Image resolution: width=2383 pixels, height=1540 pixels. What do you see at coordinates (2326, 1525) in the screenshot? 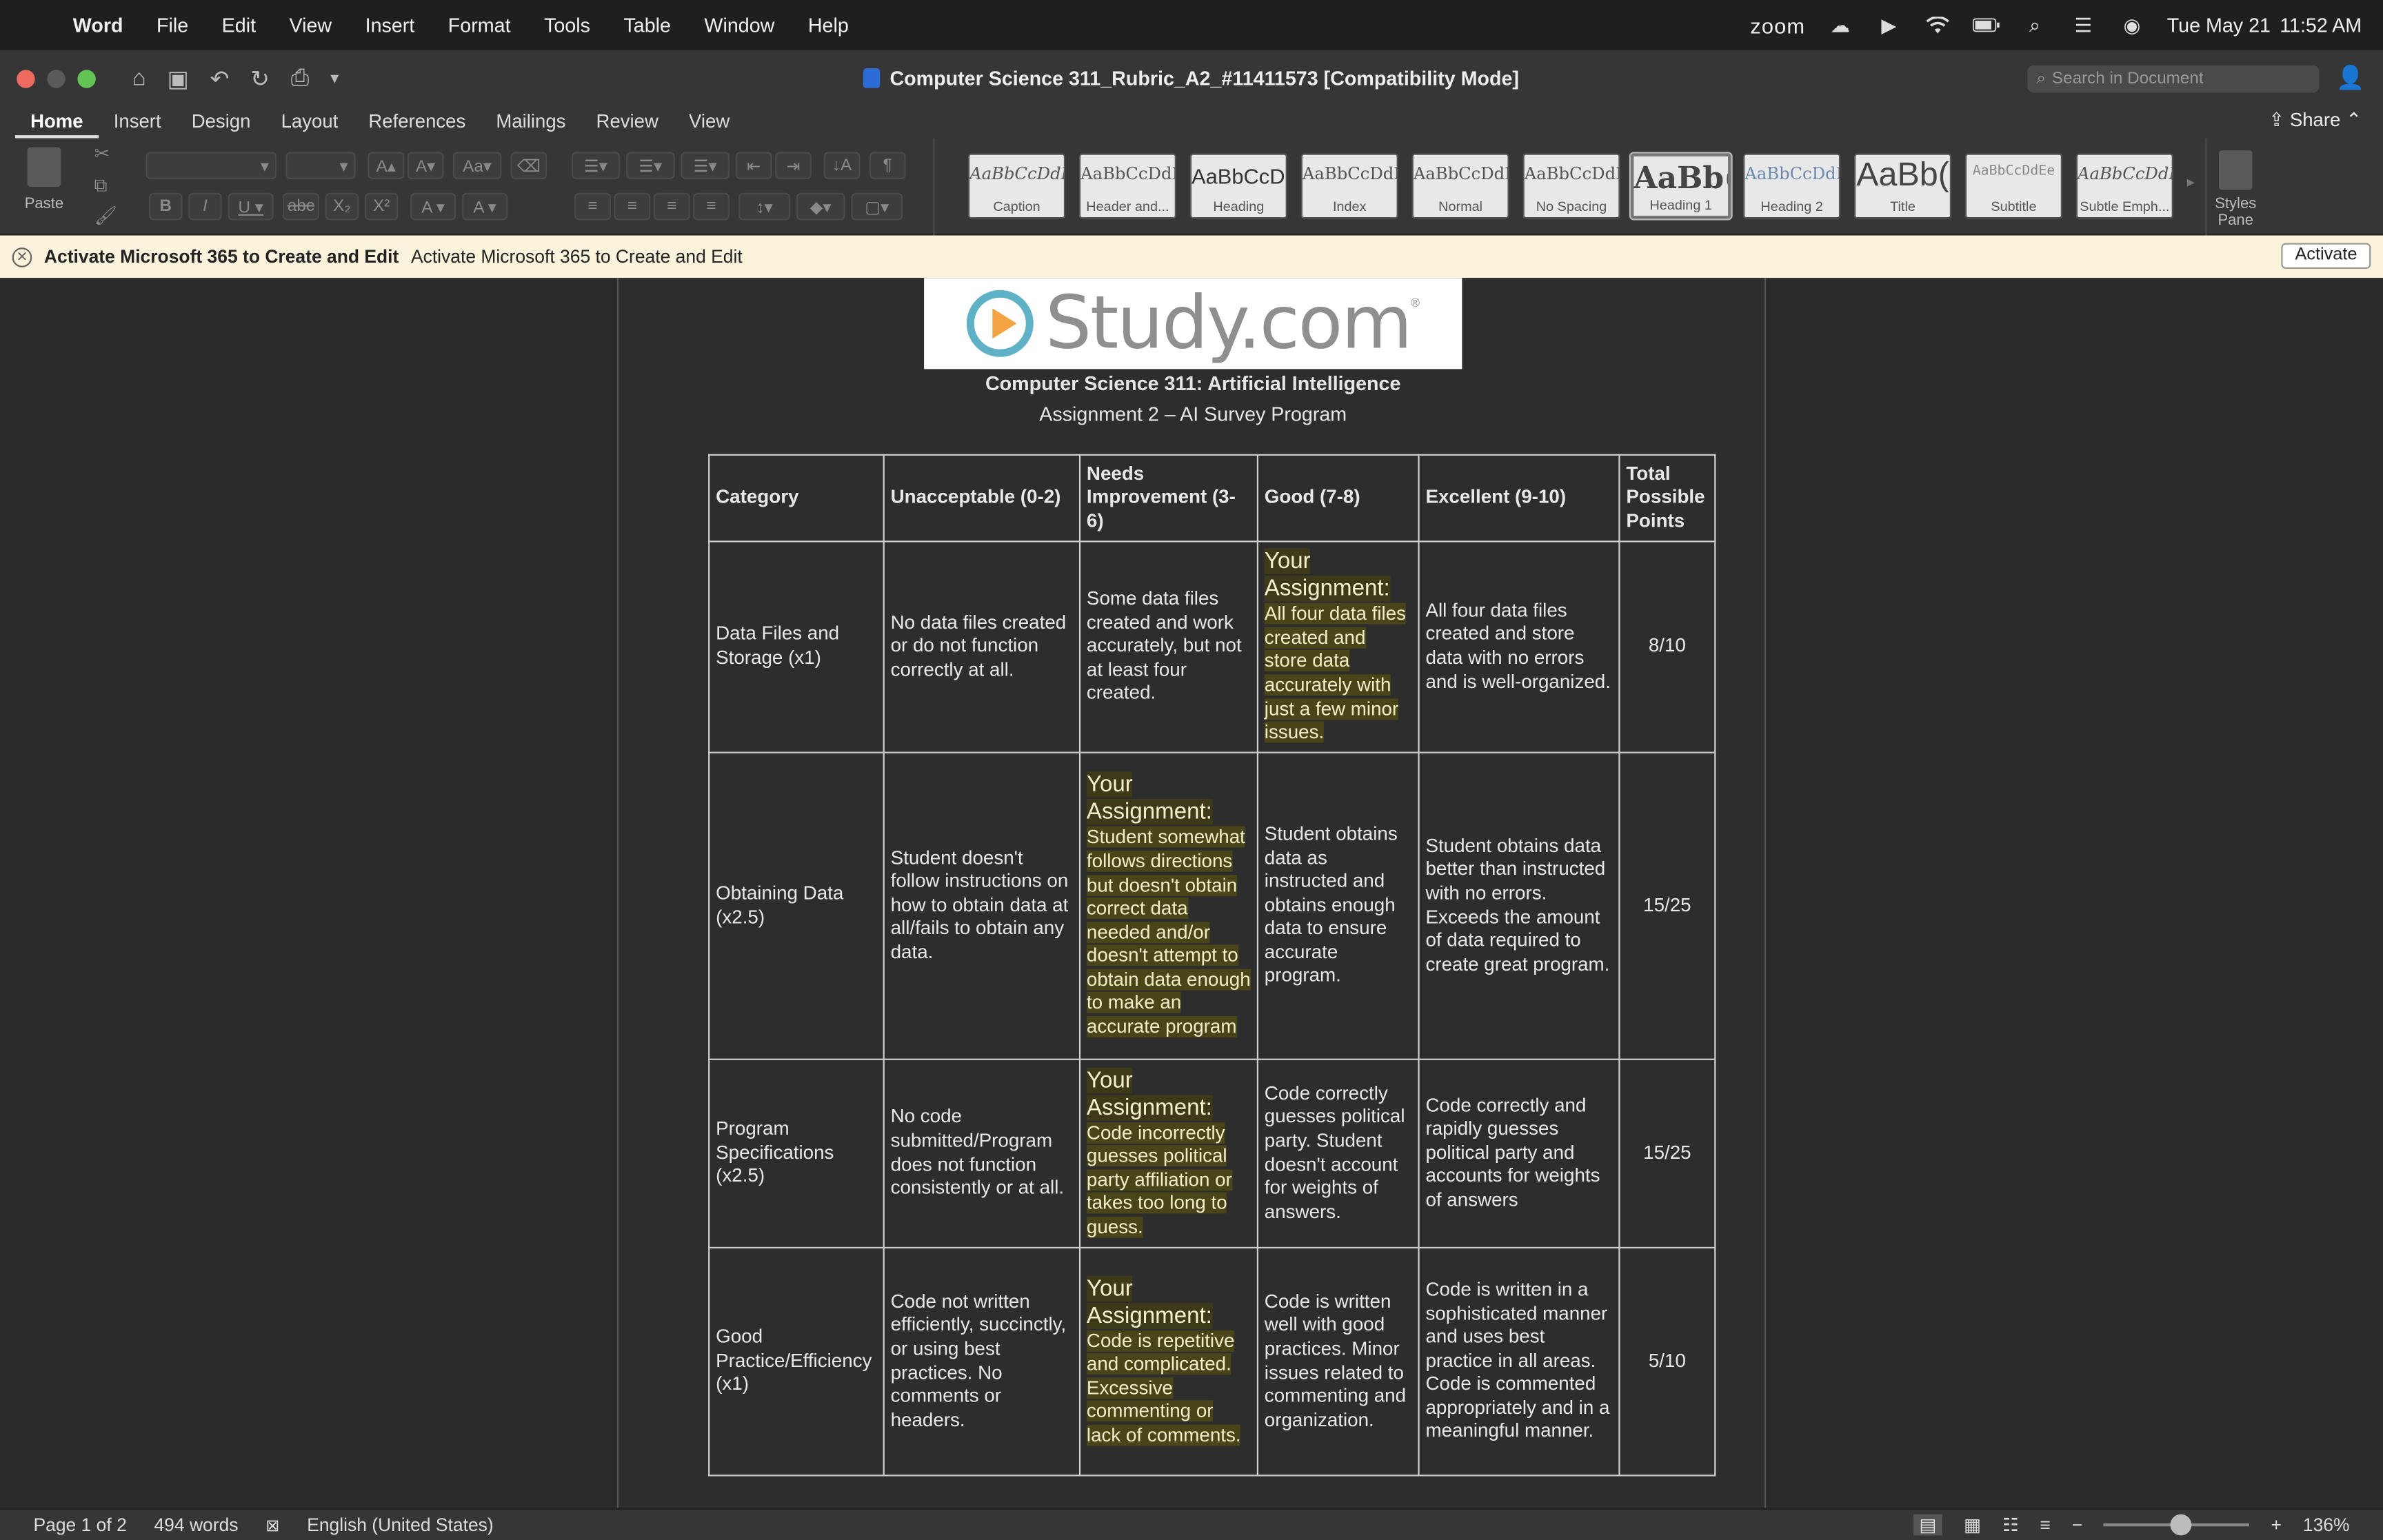
I see `zoom-percentage: 136%` at bounding box center [2326, 1525].